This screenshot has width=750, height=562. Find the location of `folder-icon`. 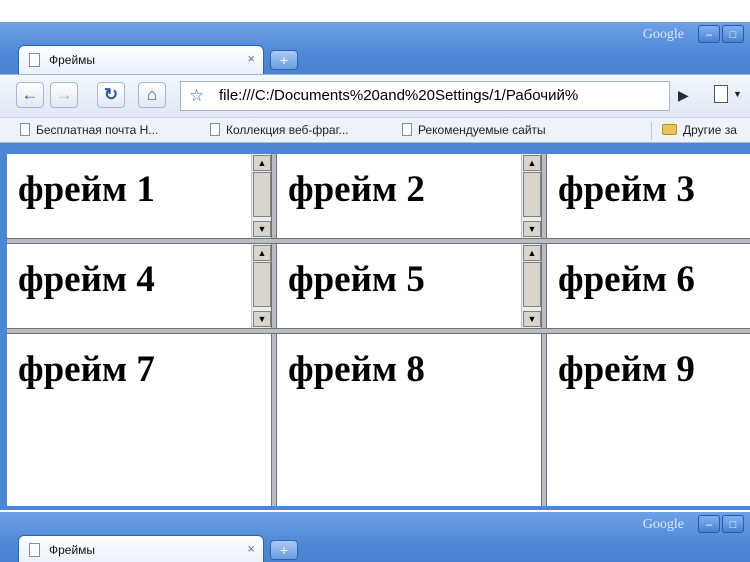

folder-icon is located at coordinates (669, 129).